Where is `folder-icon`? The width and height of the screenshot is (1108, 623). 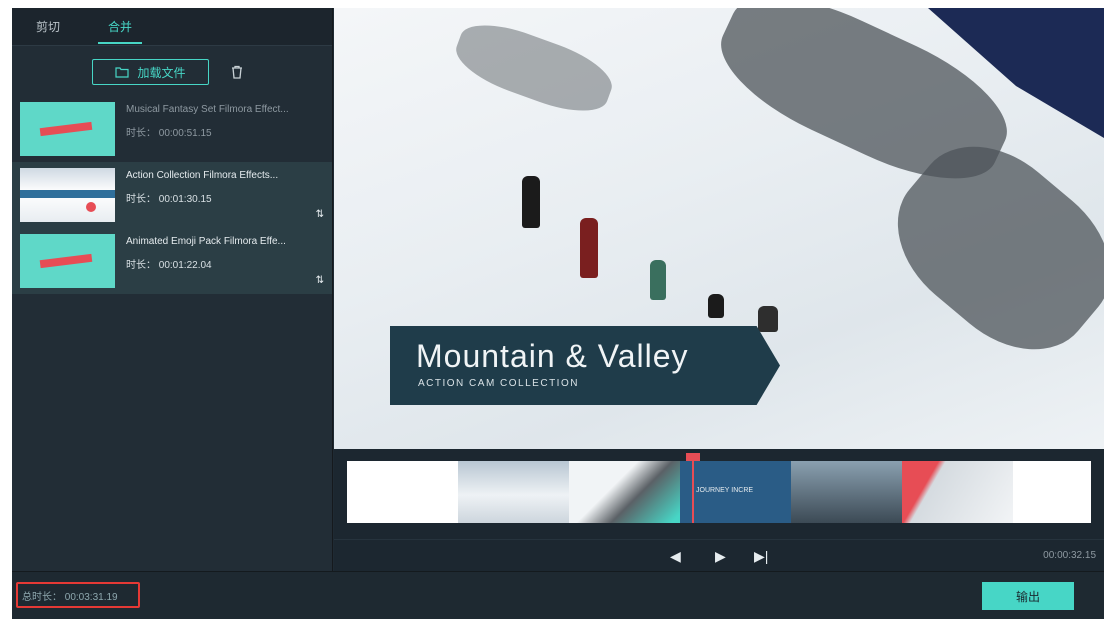
folder-icon is located at coordinates (122, 72).